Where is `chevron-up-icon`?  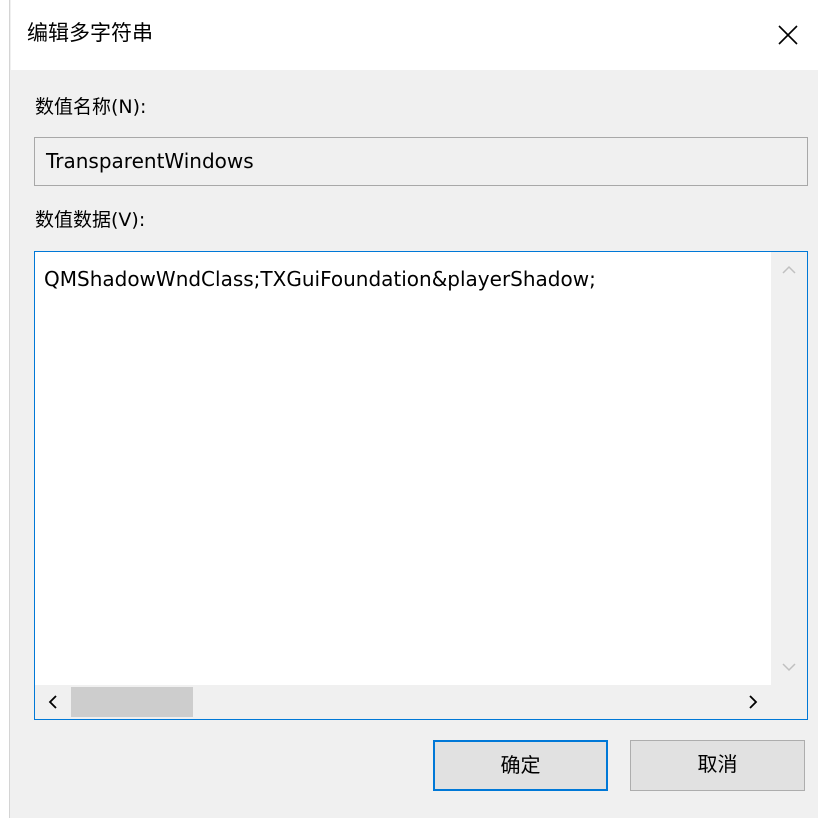
chevron-up-icon is located at coordinates (789, 269).